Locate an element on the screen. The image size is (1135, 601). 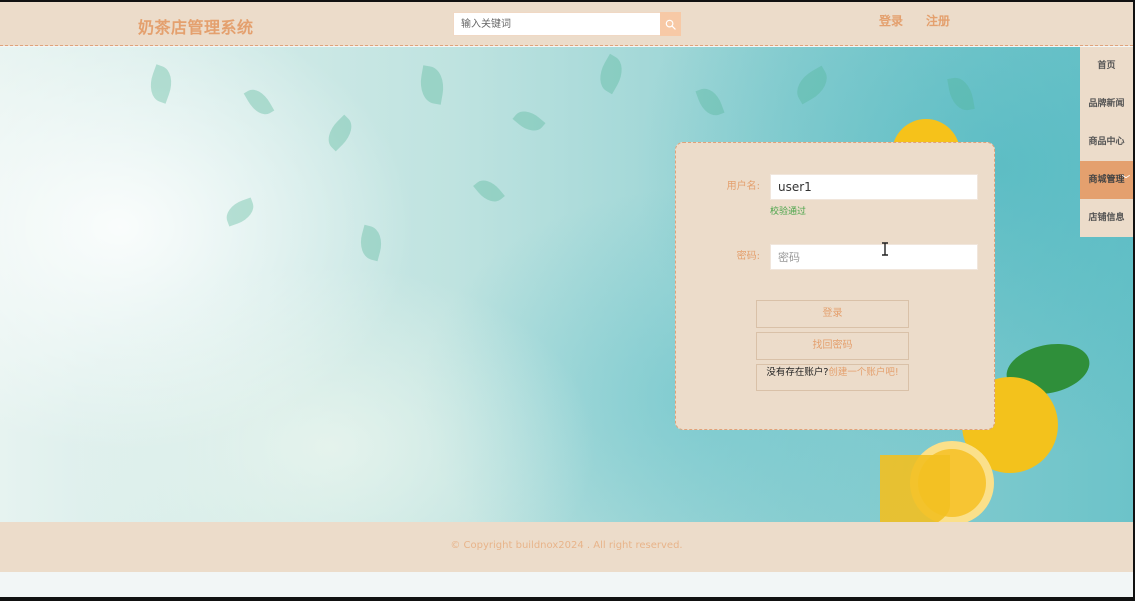
search-button is located at coordinates (670, 24).